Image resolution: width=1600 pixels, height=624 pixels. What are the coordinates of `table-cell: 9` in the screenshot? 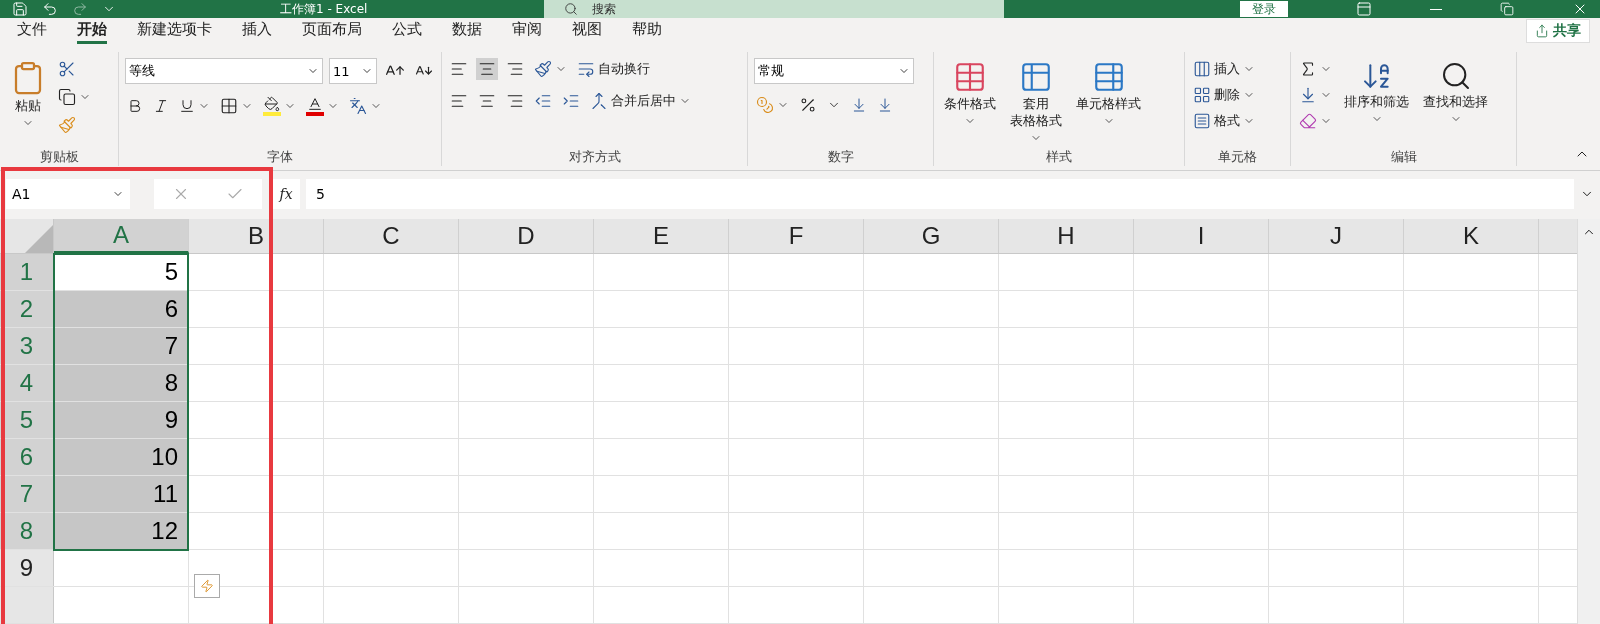 It's located at (121, 420).